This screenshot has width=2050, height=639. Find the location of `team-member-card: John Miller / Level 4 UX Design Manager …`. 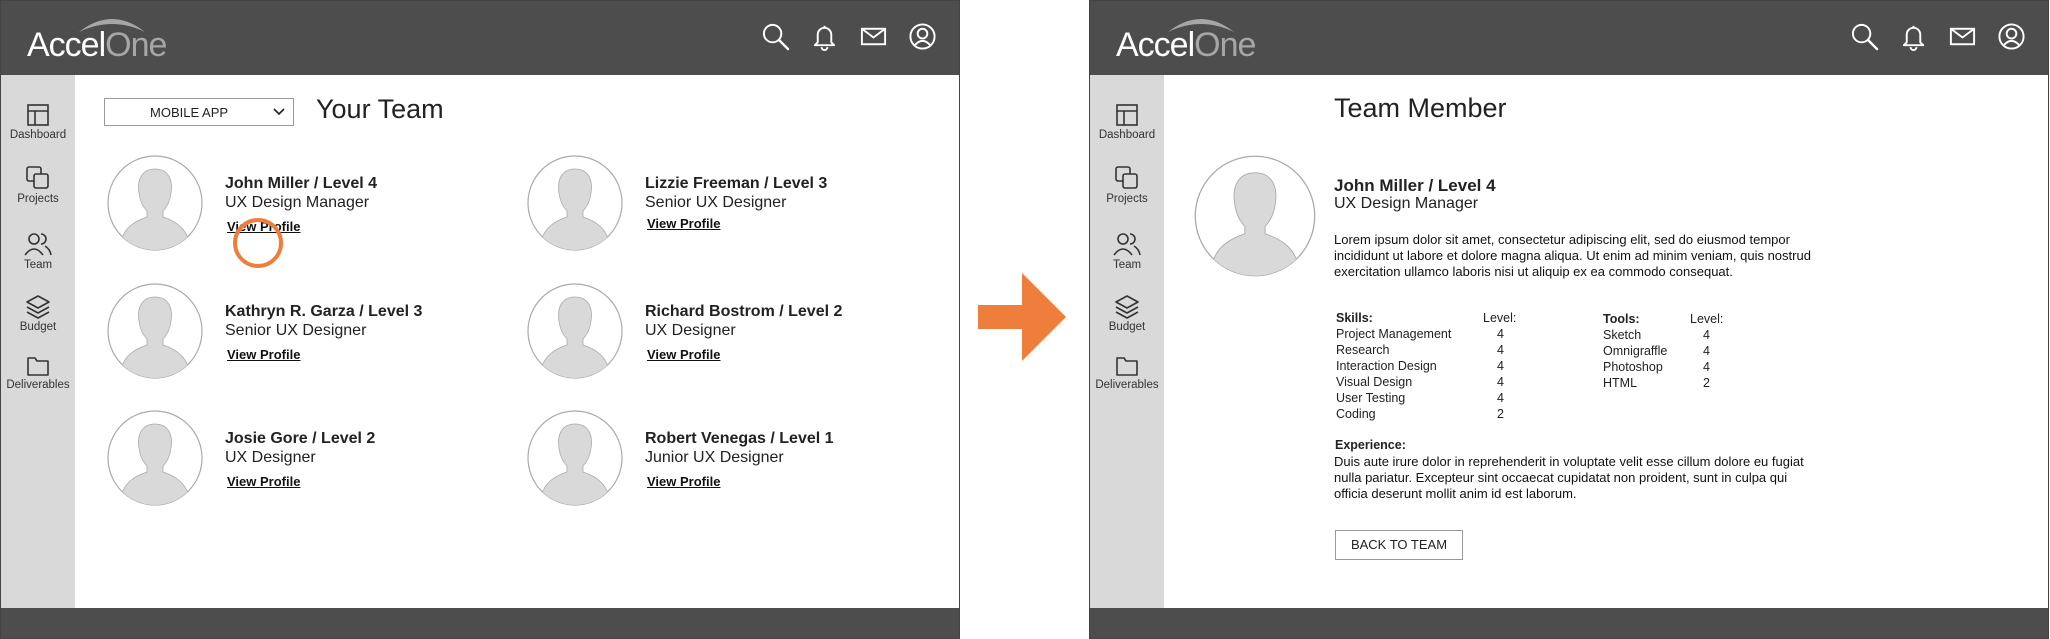

team-member-card: John Miller / Level 4 UX Design Manager … is located at coordinates (297, 205).